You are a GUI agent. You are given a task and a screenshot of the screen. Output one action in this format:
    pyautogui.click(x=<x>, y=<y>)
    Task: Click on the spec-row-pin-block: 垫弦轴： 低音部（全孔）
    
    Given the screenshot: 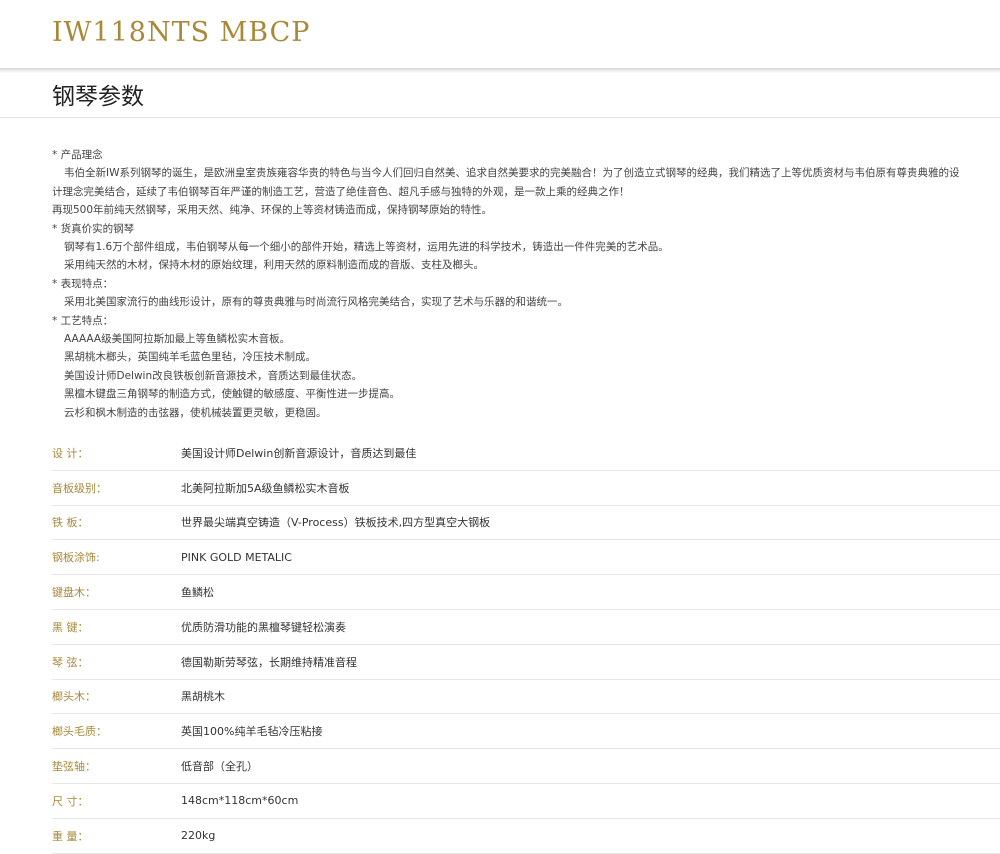 What is the action you would take?
    pyautogui.click(x=526, y=766)
    